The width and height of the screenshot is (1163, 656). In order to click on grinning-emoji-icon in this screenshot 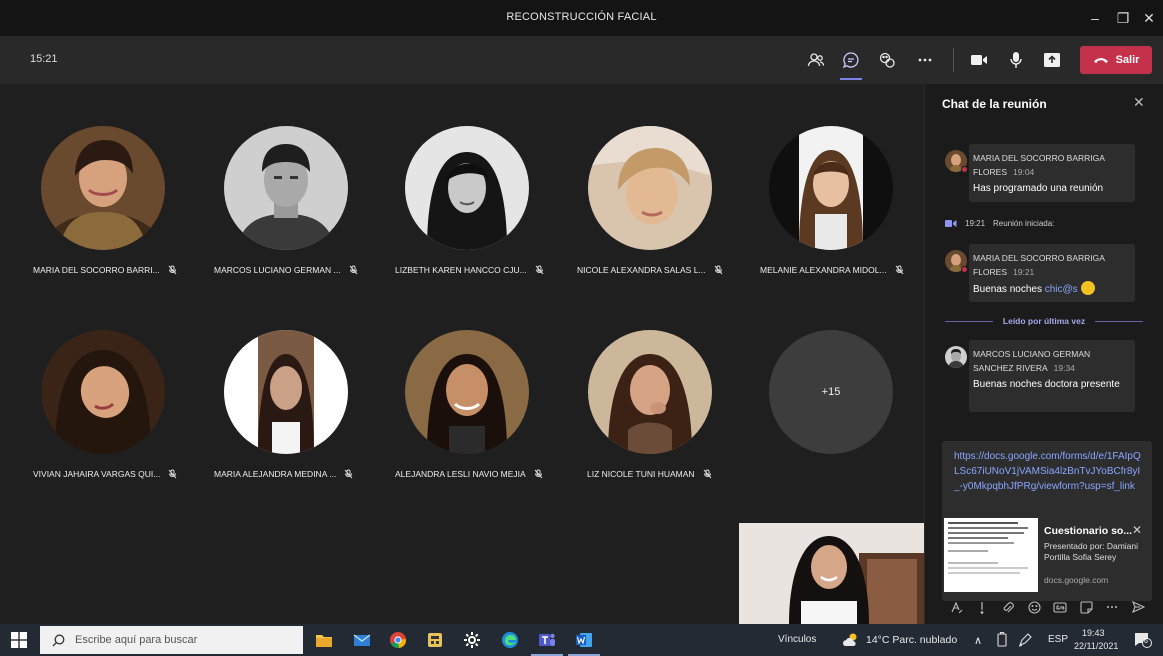, I will do `click(1087, 288)`.